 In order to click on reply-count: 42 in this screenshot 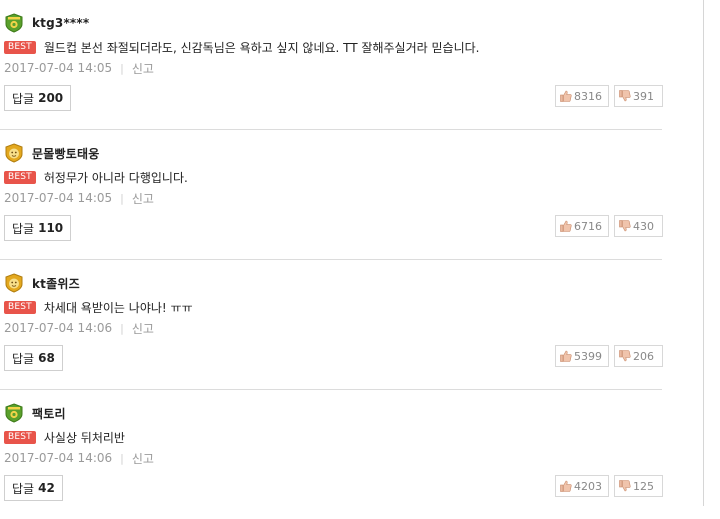, I will do `click(46, 488)`.